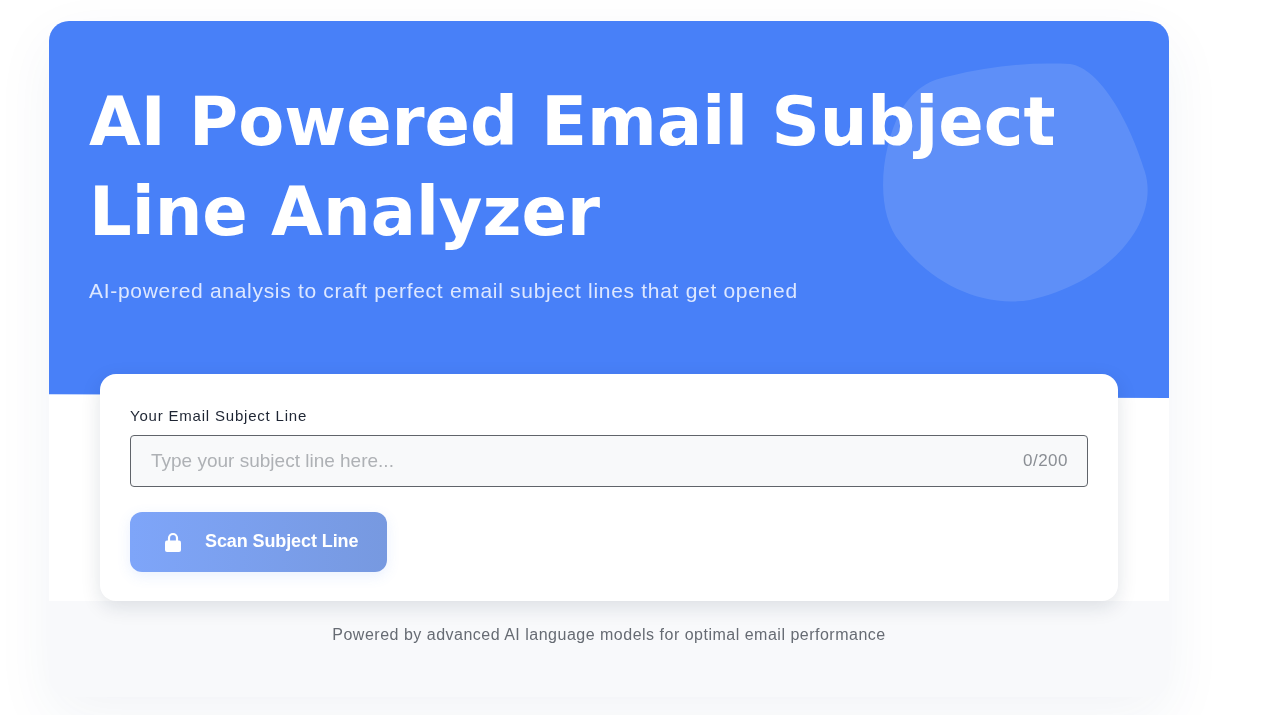  Describe the element at coordinates (219, 416) in the screenshot. I see `field-label: Your Email Subject Line` at that location.